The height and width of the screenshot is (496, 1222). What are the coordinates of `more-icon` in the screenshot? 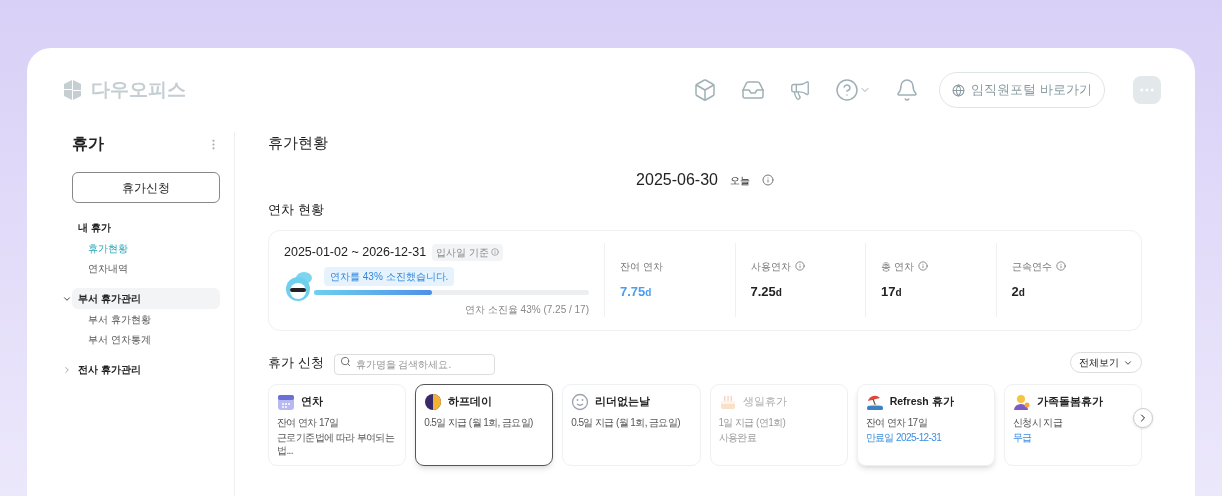 It's located at (1147, 90).